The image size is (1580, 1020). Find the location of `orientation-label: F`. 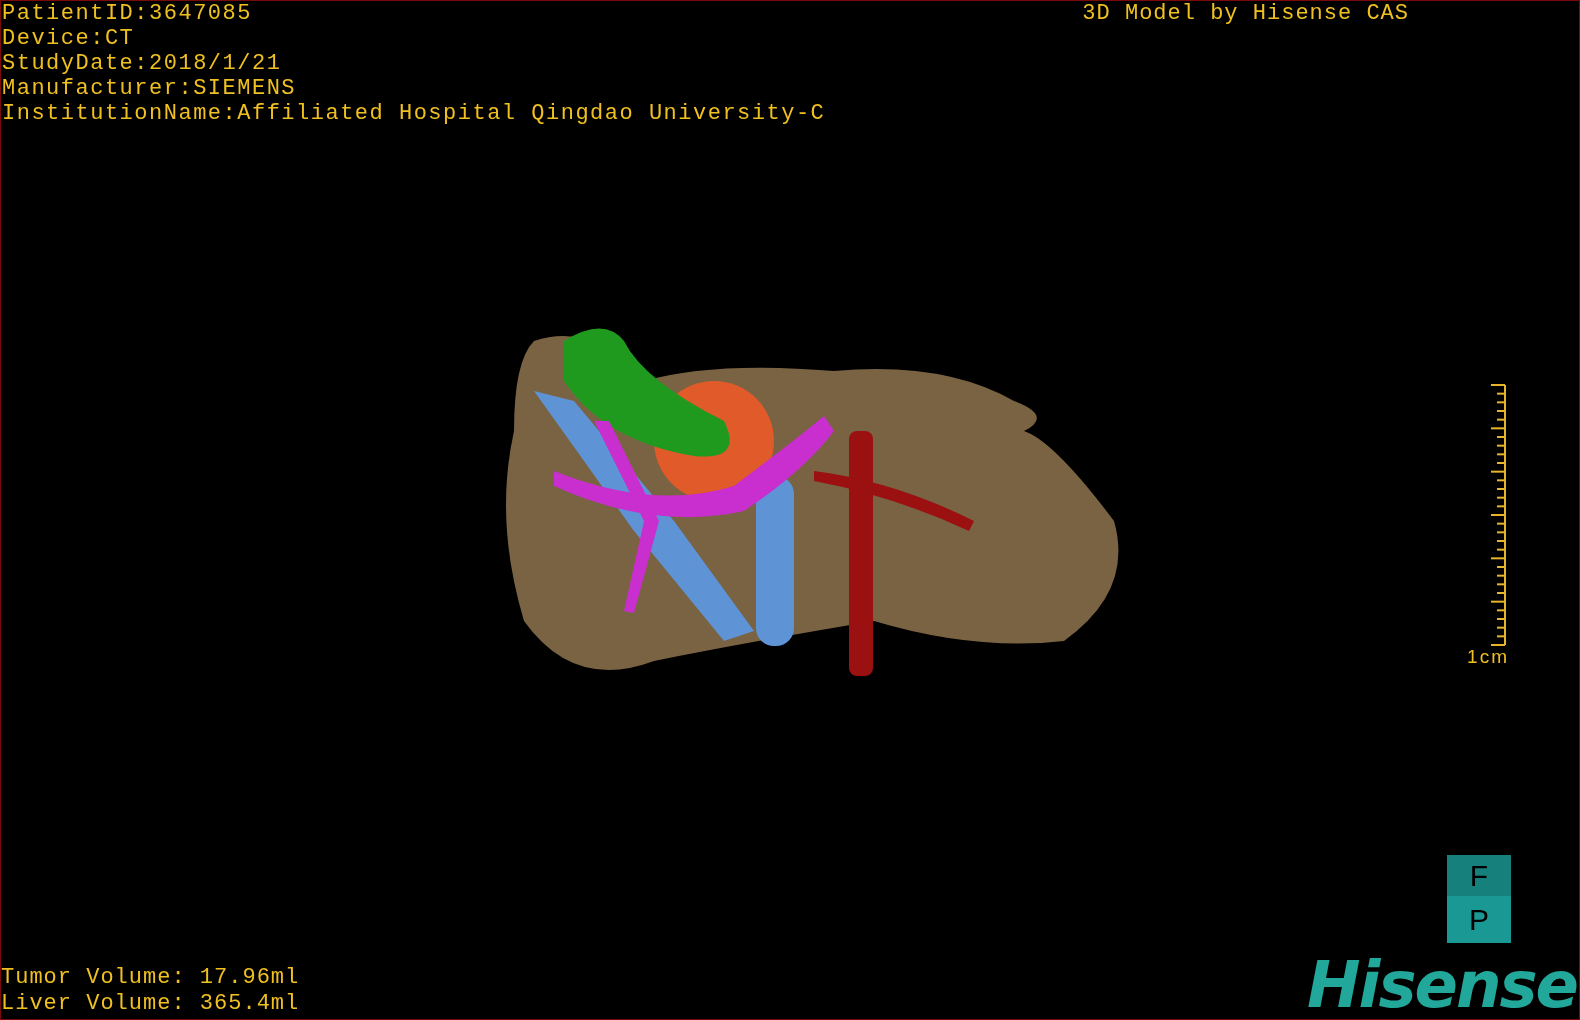

orientation-label: F is located at coordinates (1479, 875).